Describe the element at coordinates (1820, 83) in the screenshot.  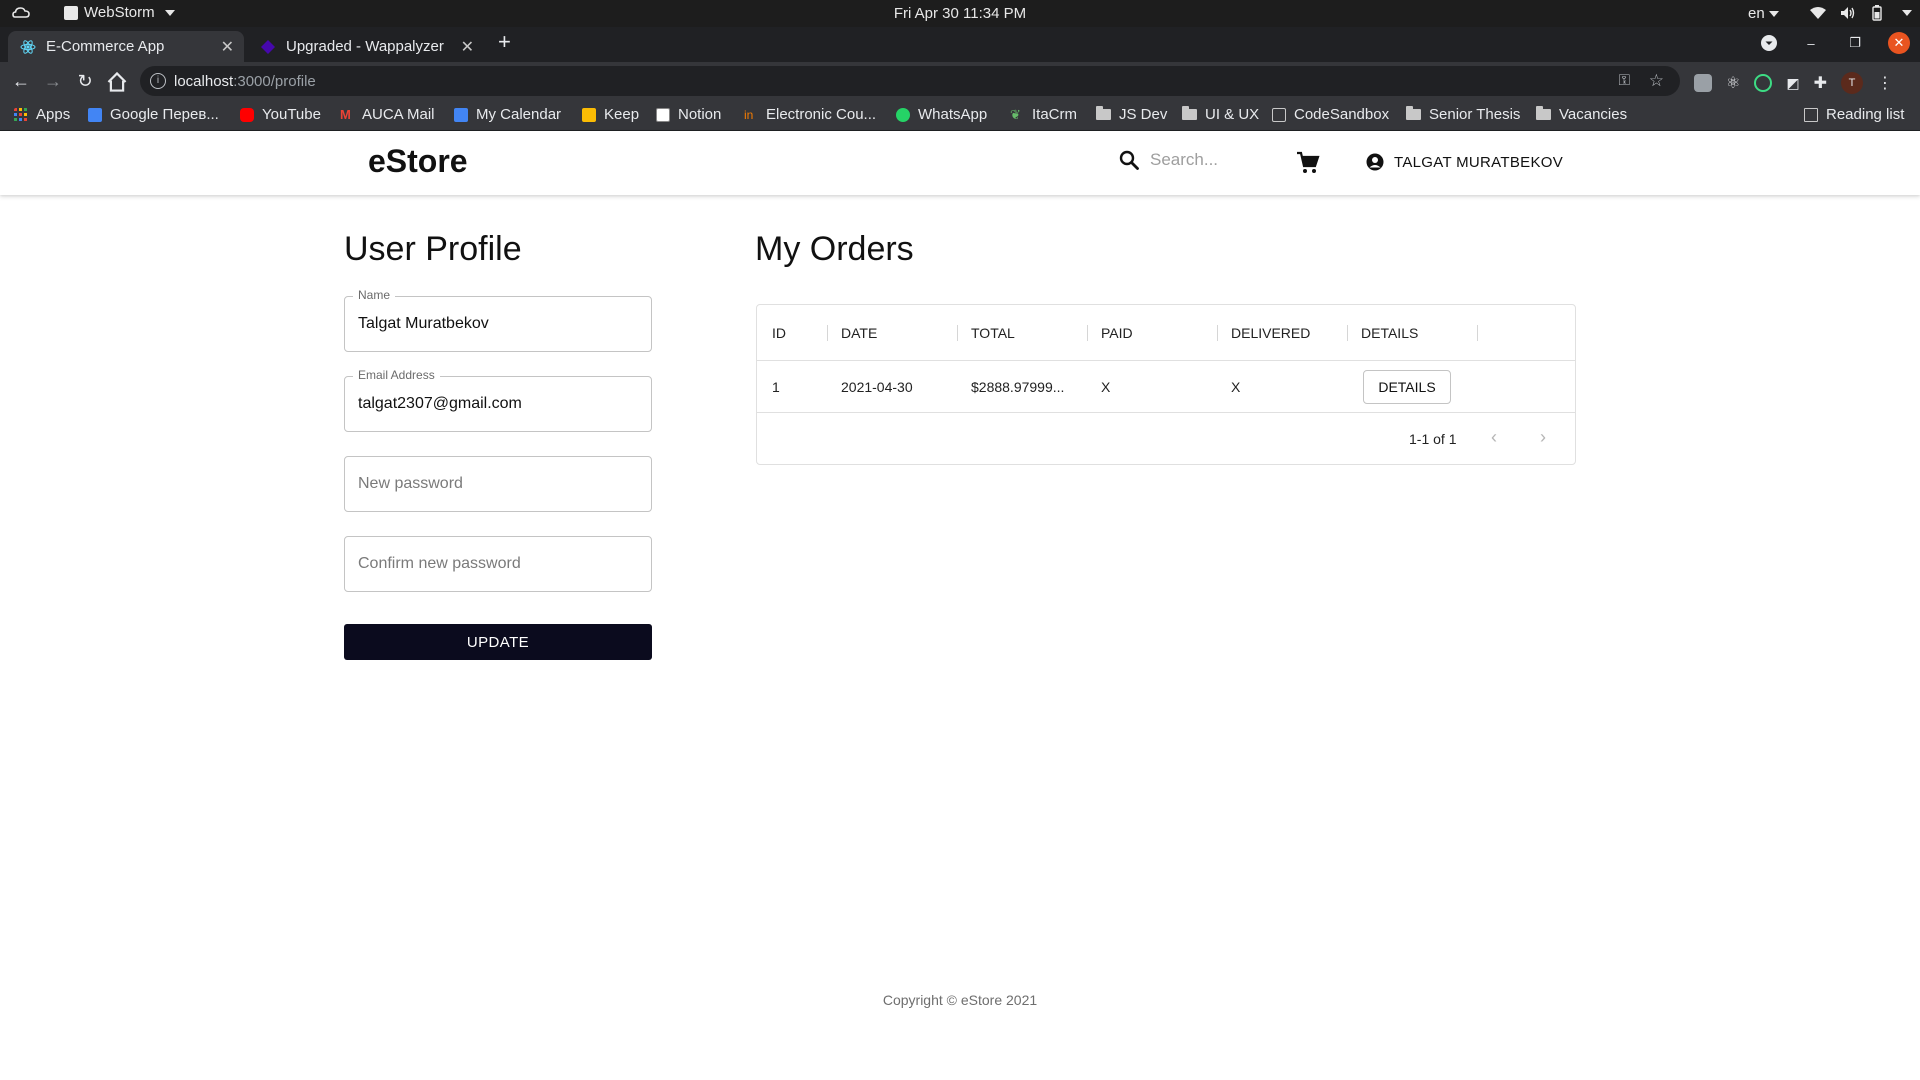
I see `extensions-puzzle-icon: ✚` at that location.